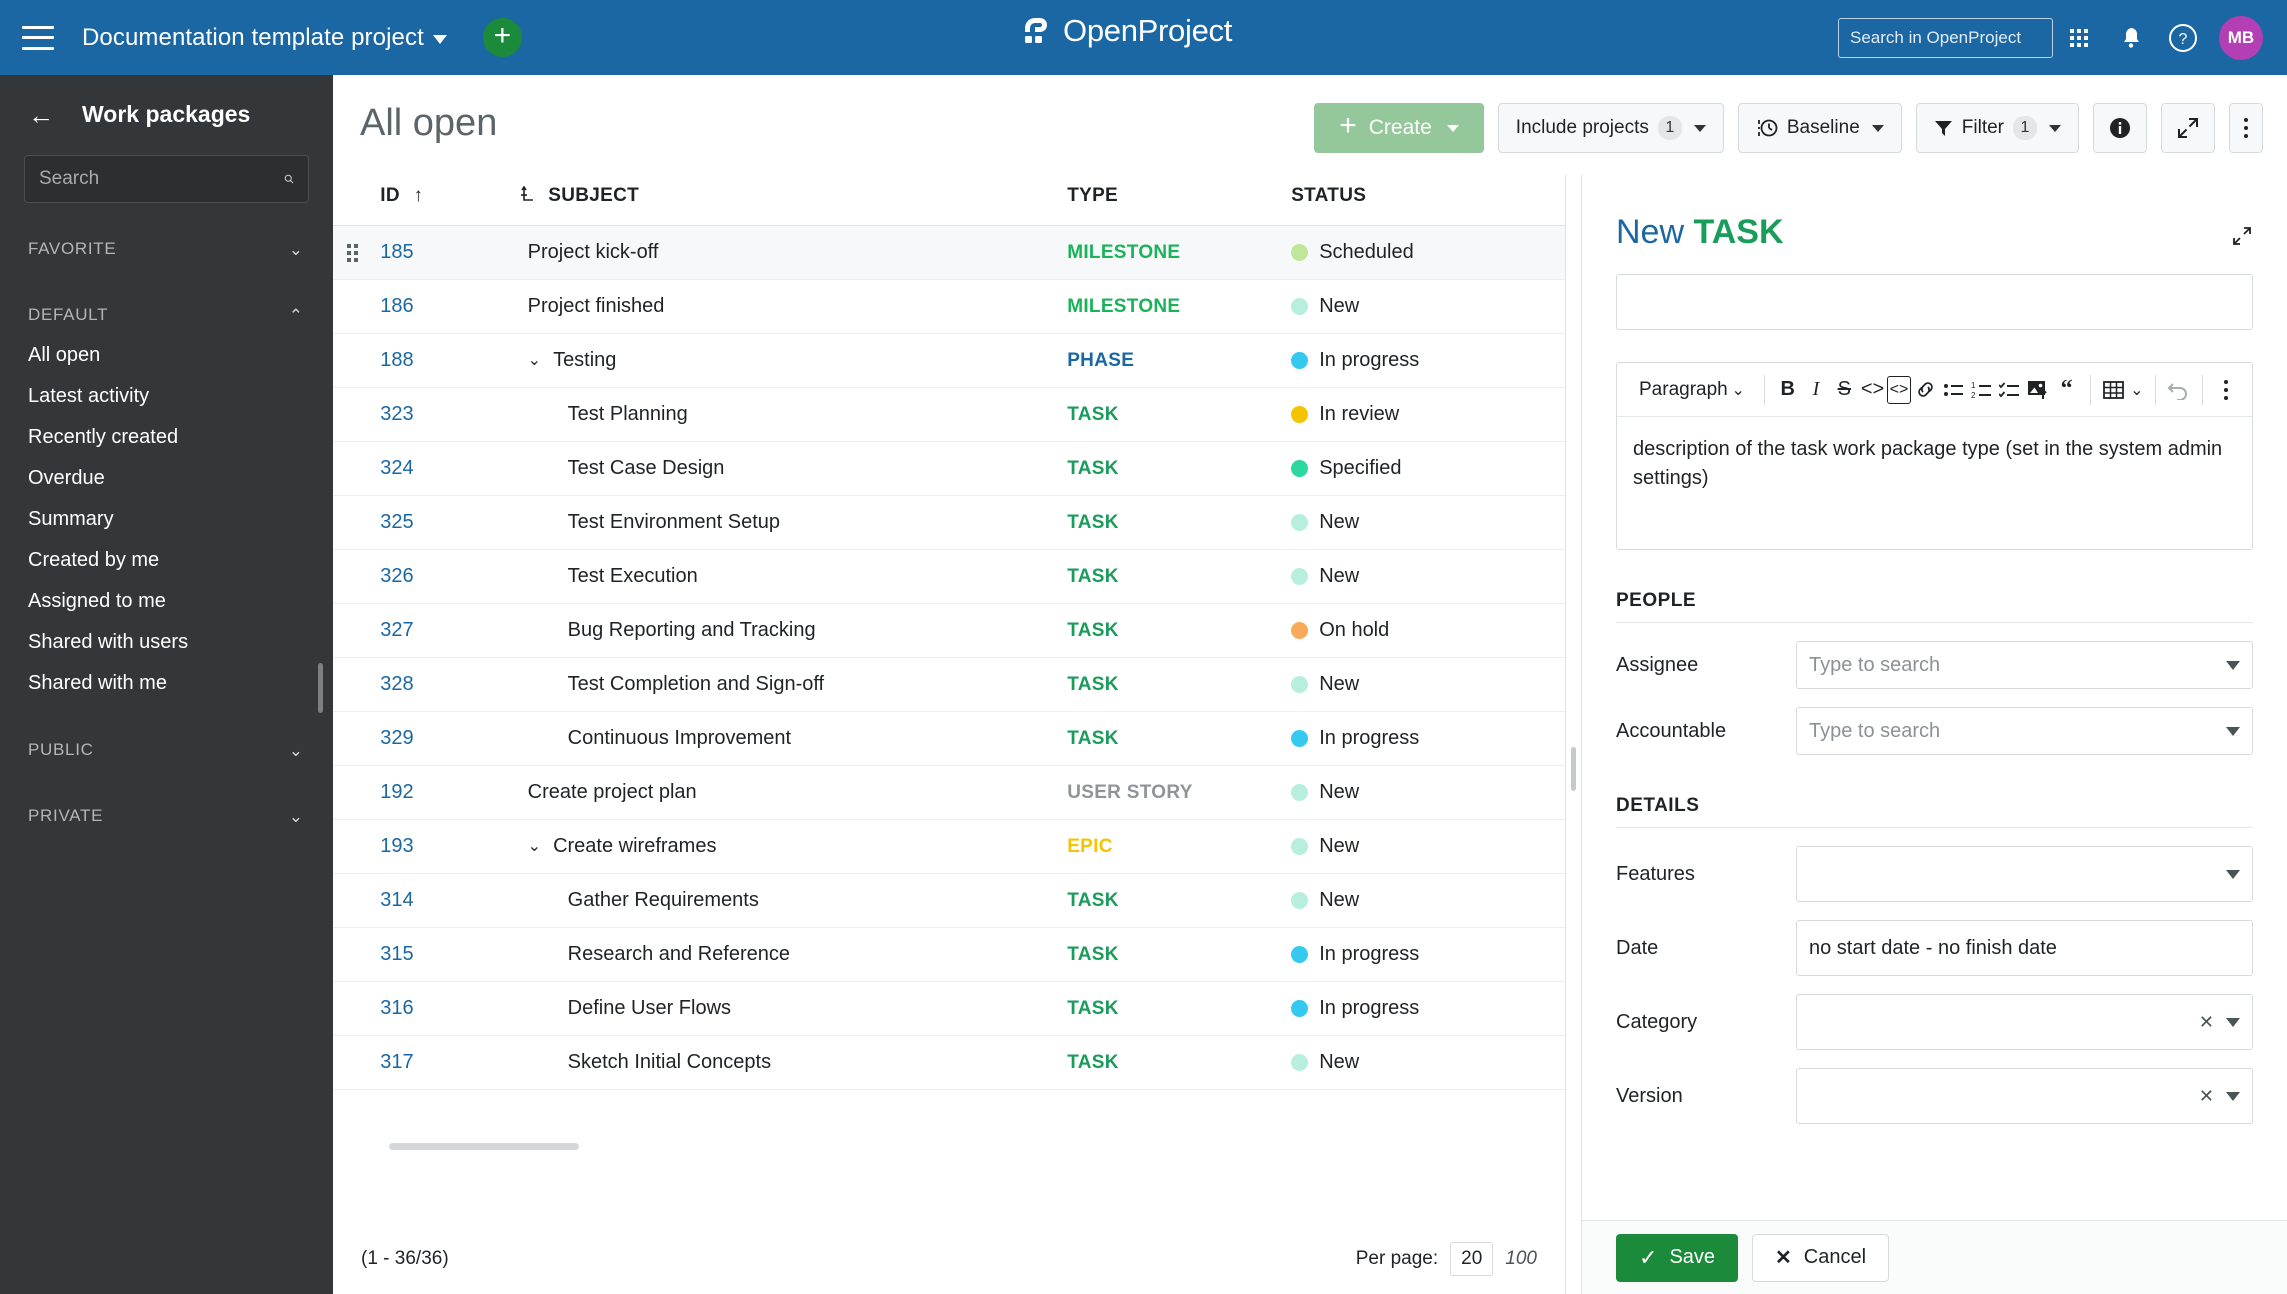 This screenshot has width=2287, height=1294. I want to click on th-status: STATUS, so click(1428, 200).